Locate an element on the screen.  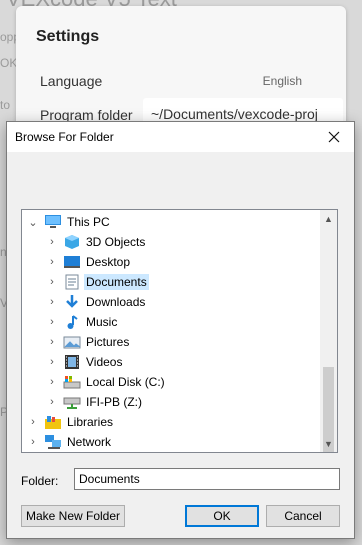
cancel-button: Cancel is located at coordinates (303, 516).